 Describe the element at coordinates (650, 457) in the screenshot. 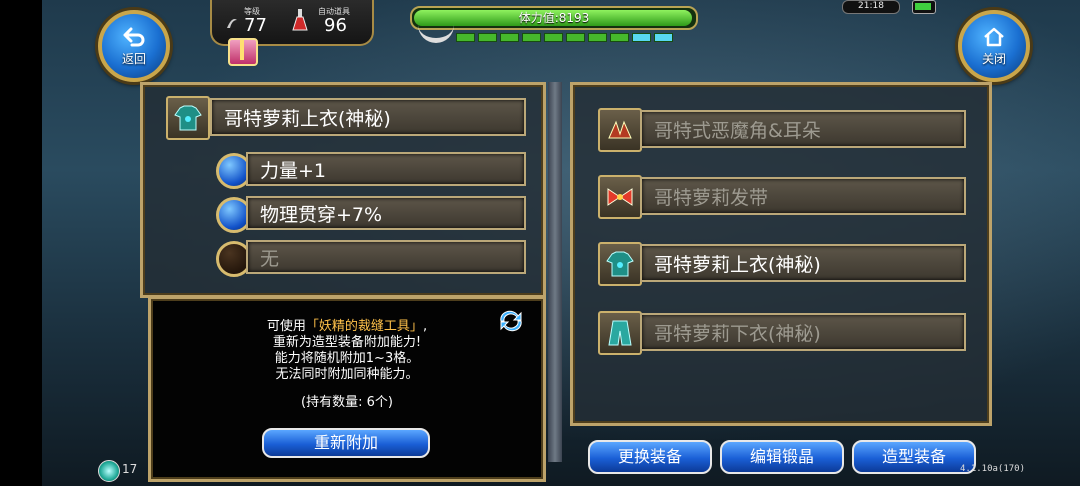

I see `change-equipment-button: 更换装备` at that location.